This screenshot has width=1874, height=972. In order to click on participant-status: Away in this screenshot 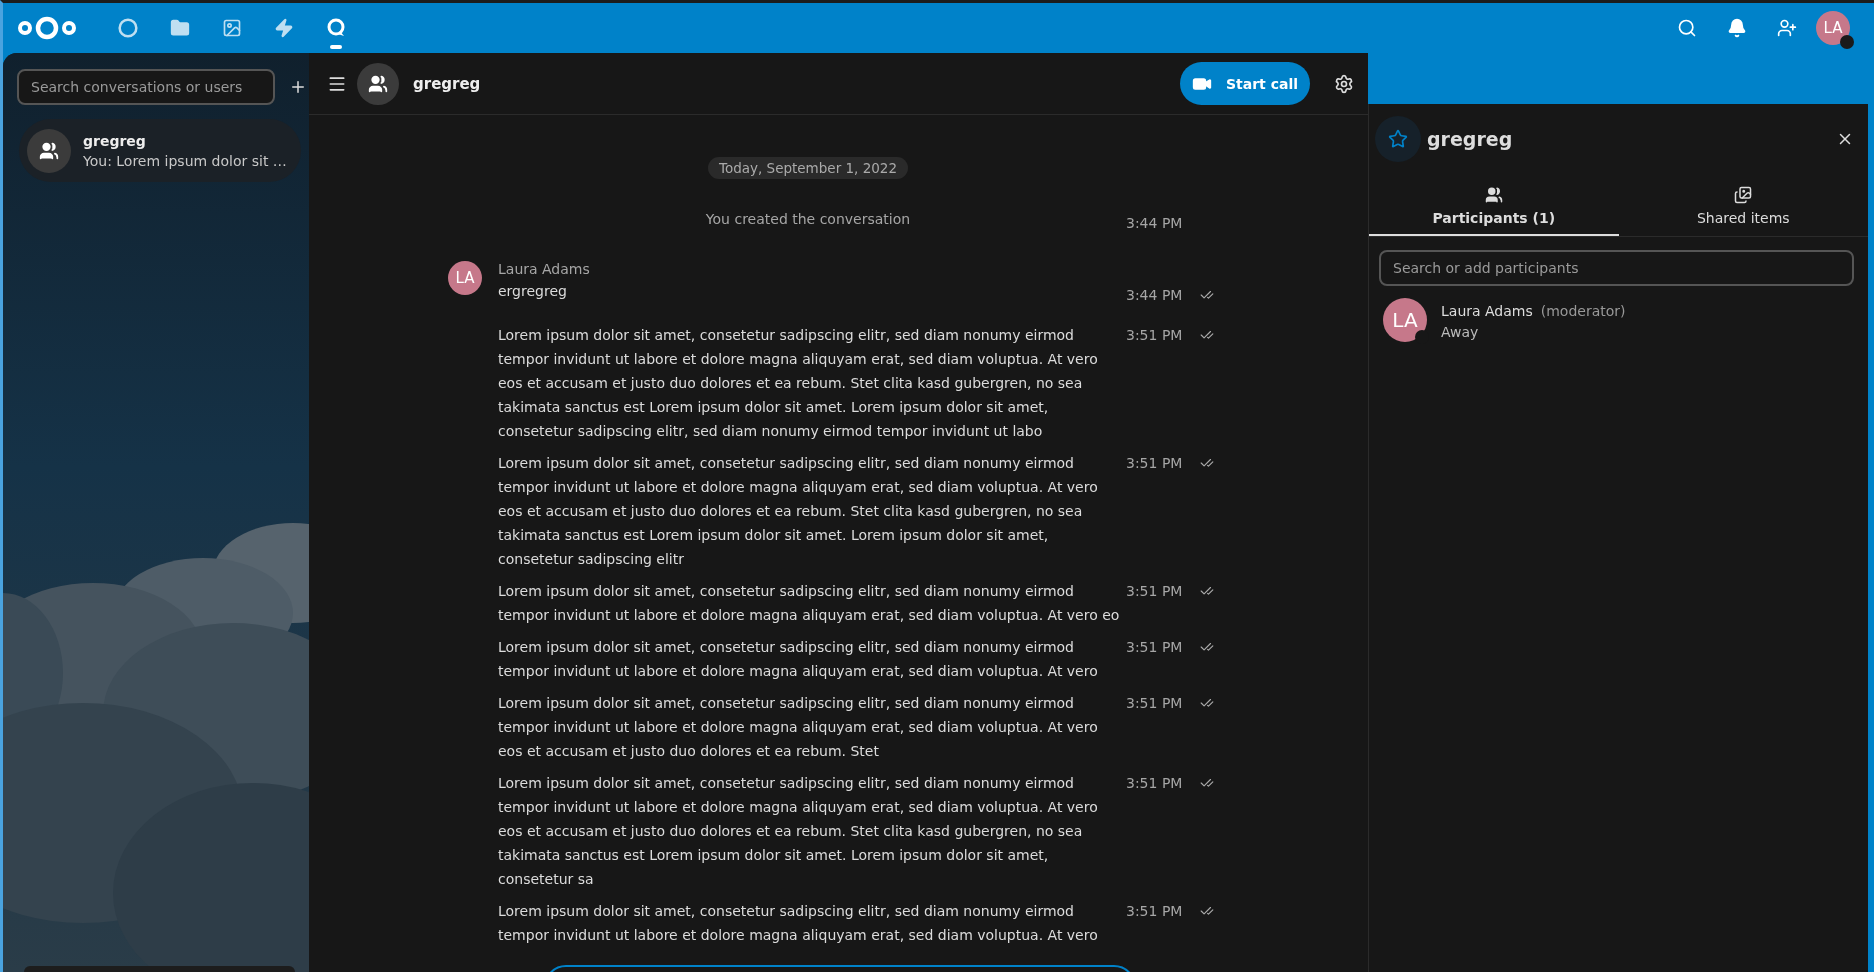, I will do `click(1460, 331)`.